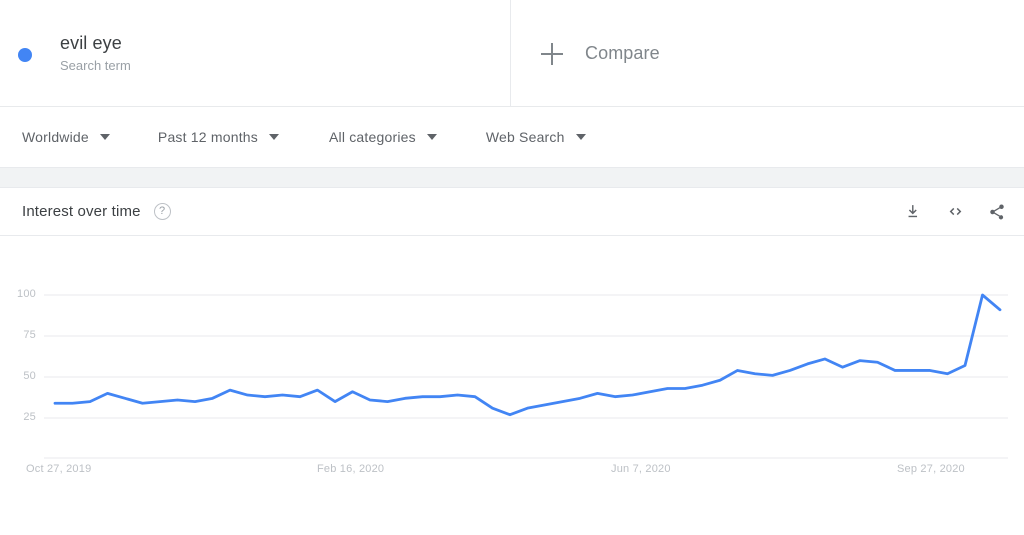 The image size is (1024, 535). I want to click on x-axis-tick-label: Oct 27, 2019, so click(59, 469).